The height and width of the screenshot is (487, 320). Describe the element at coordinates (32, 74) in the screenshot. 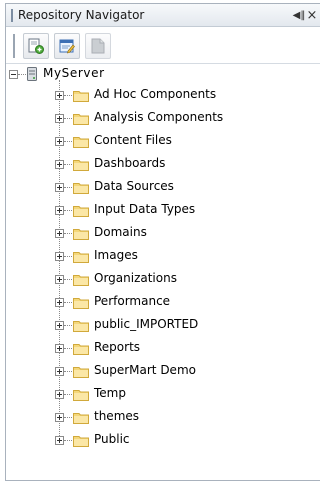

I see `server-icon` at that location.